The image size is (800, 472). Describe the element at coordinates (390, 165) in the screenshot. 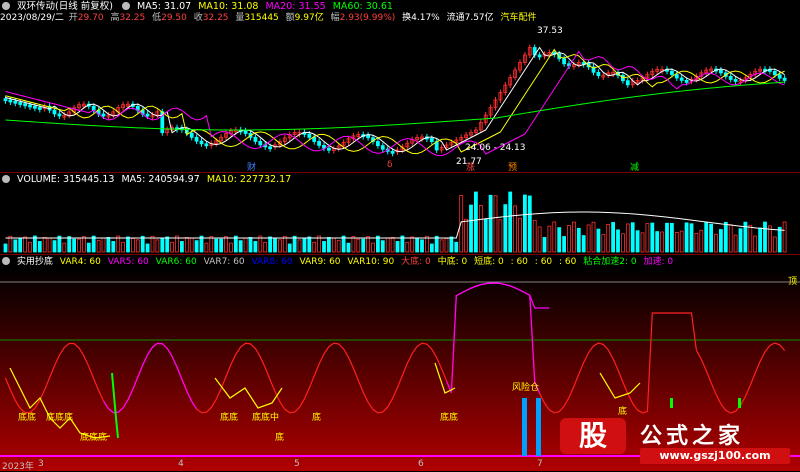

I see `event-star: δ` at that location.